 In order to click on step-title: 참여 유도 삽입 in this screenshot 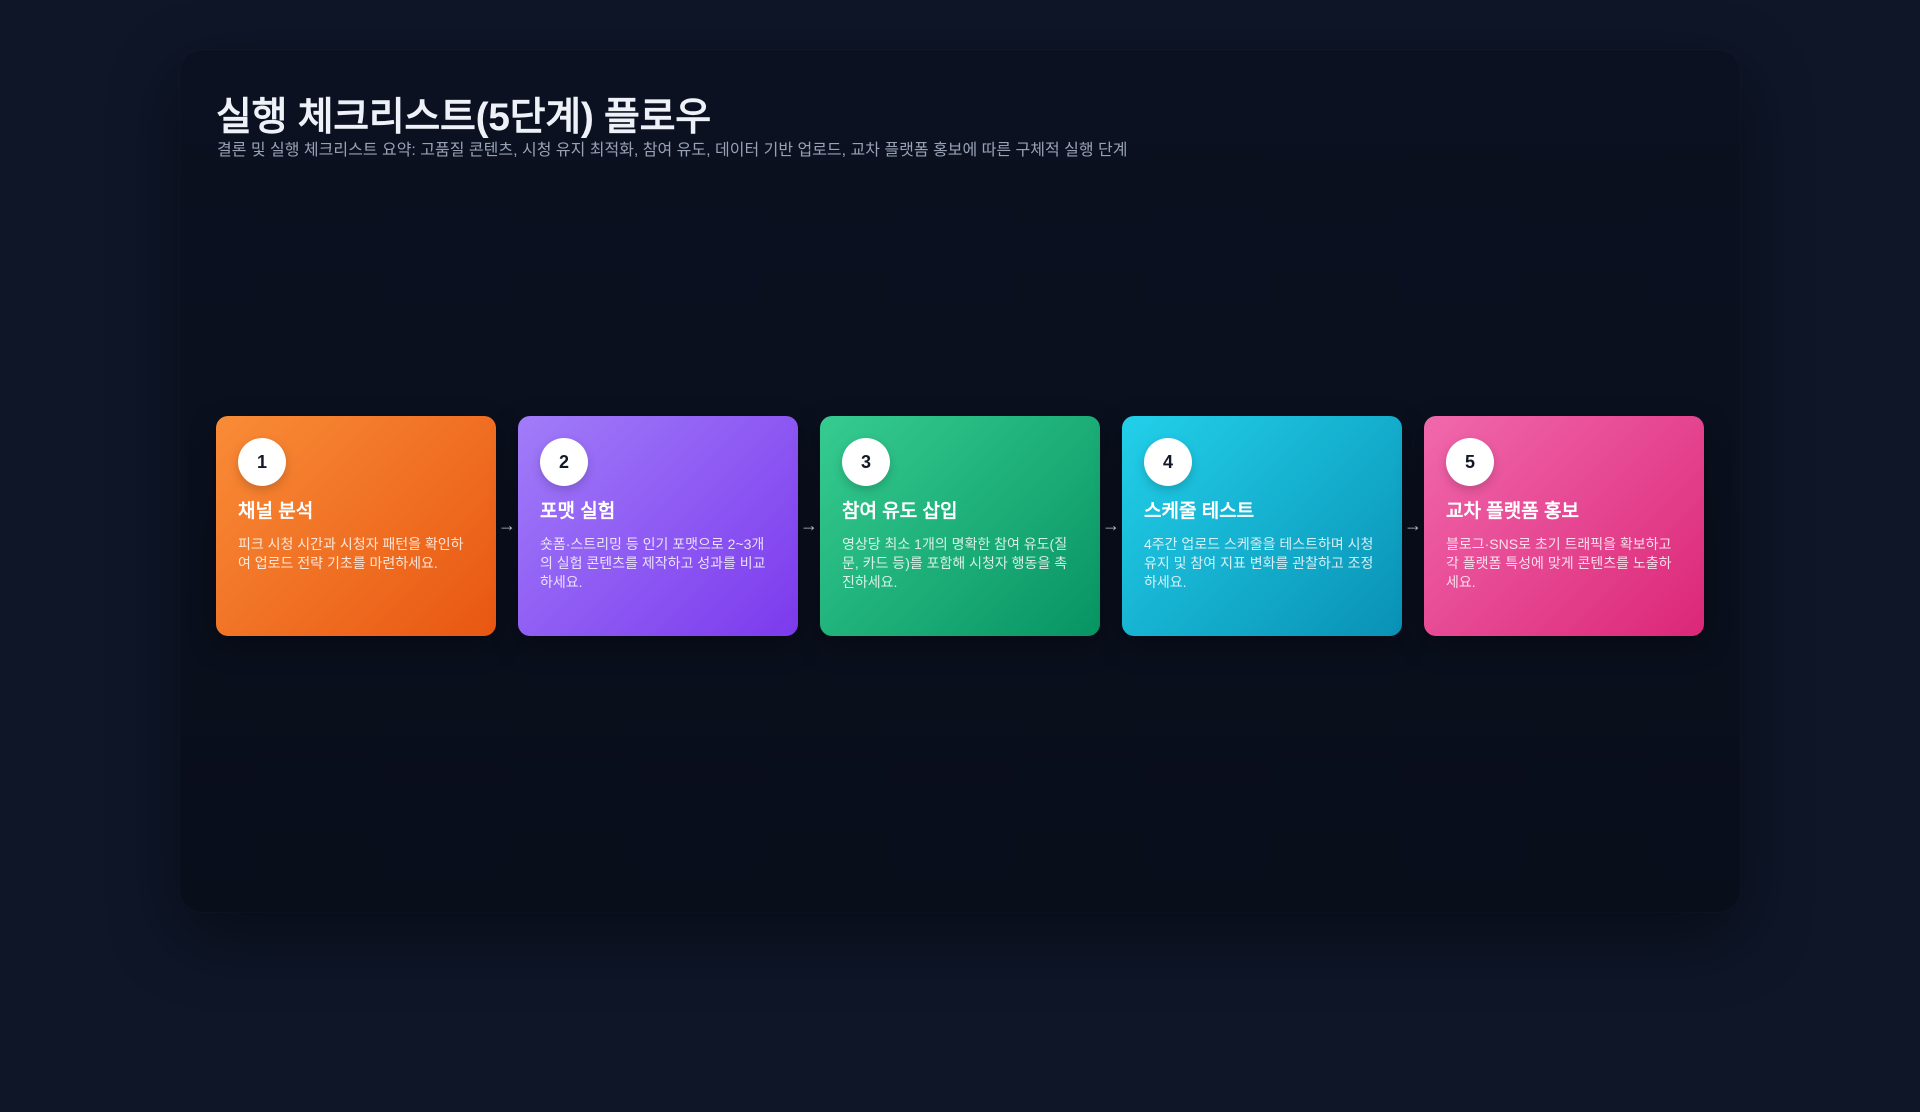, I will do `click(900, 511)`.